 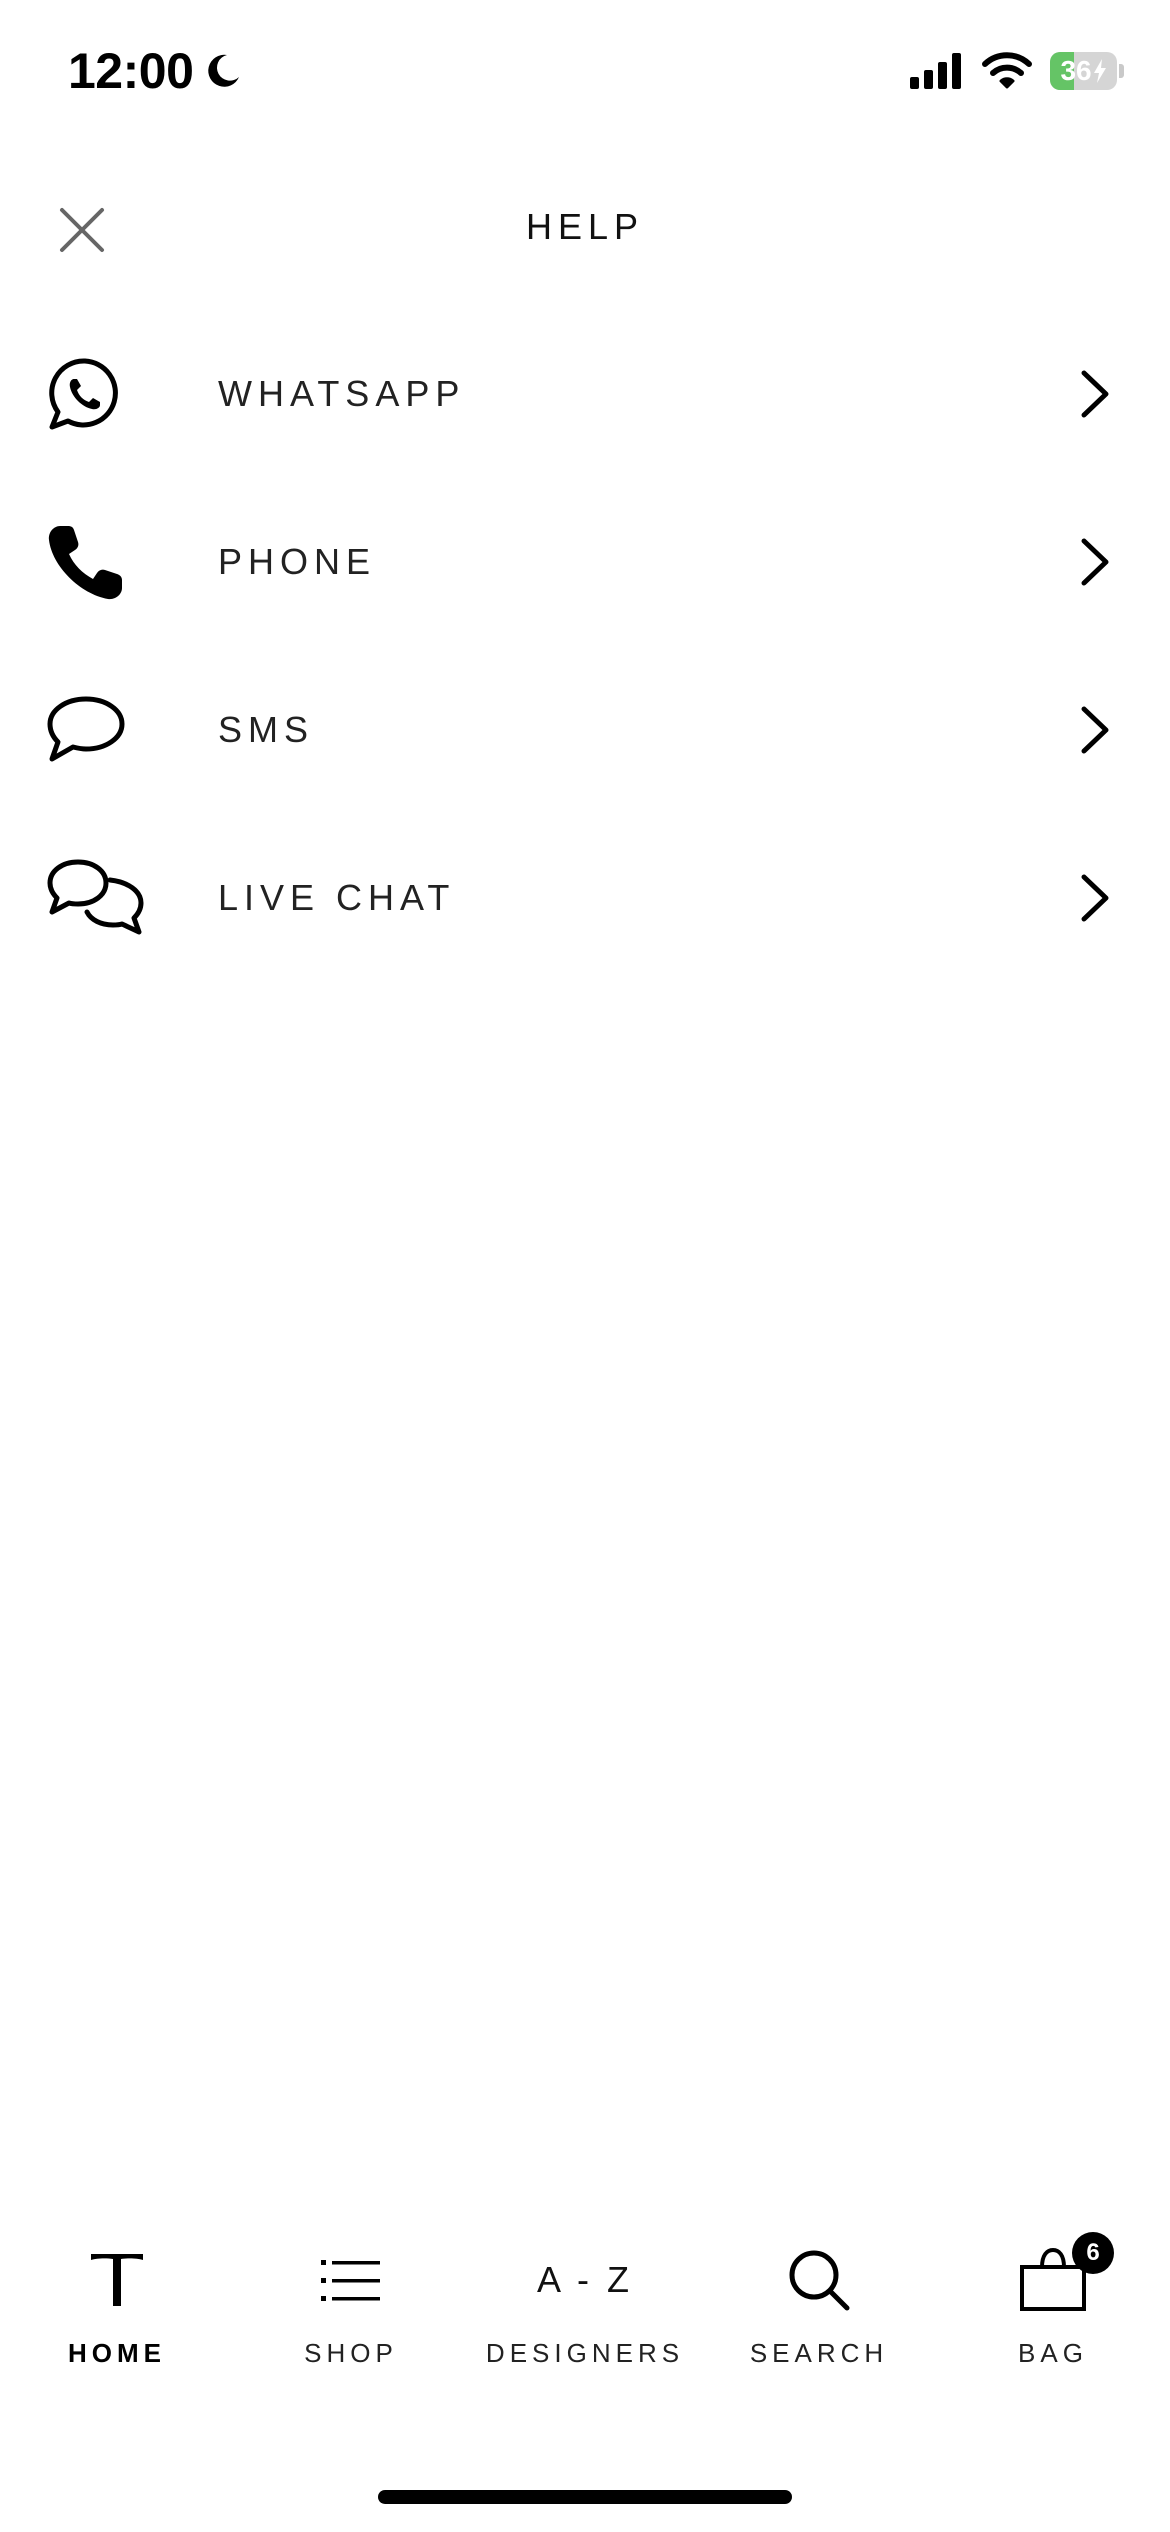 I want to click on battery-body: 36, so click(x=1084, y=71).